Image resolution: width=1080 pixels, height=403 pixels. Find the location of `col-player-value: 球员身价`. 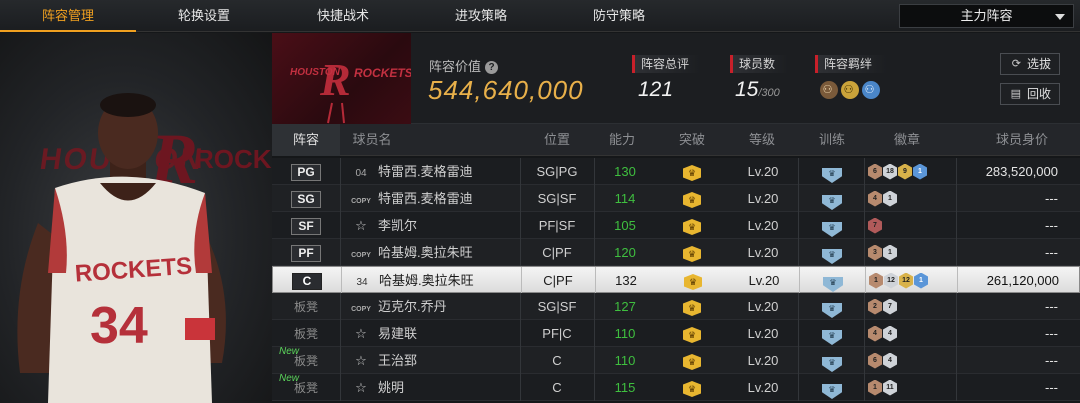

col-player-value: 球员身价 is located at coordinates (1022, 140).